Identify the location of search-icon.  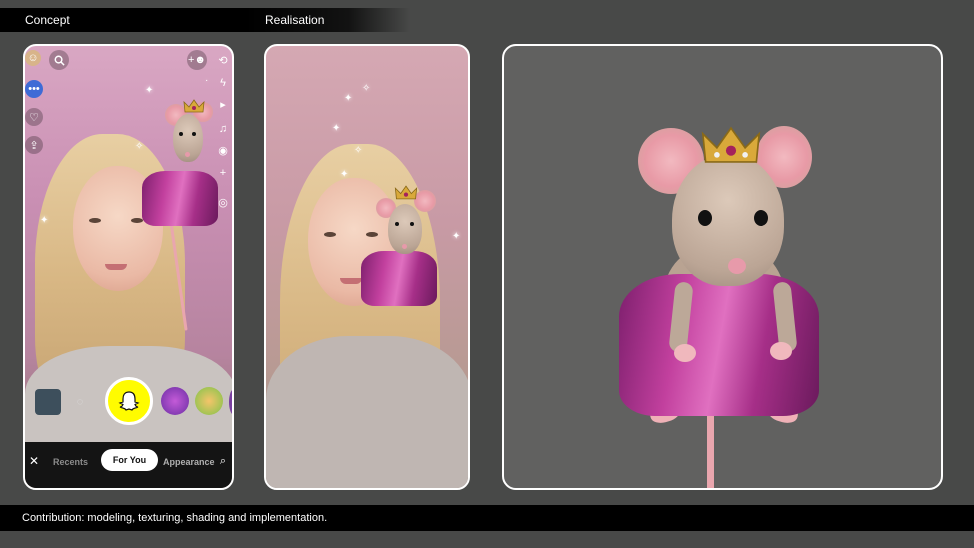
(59, 60).